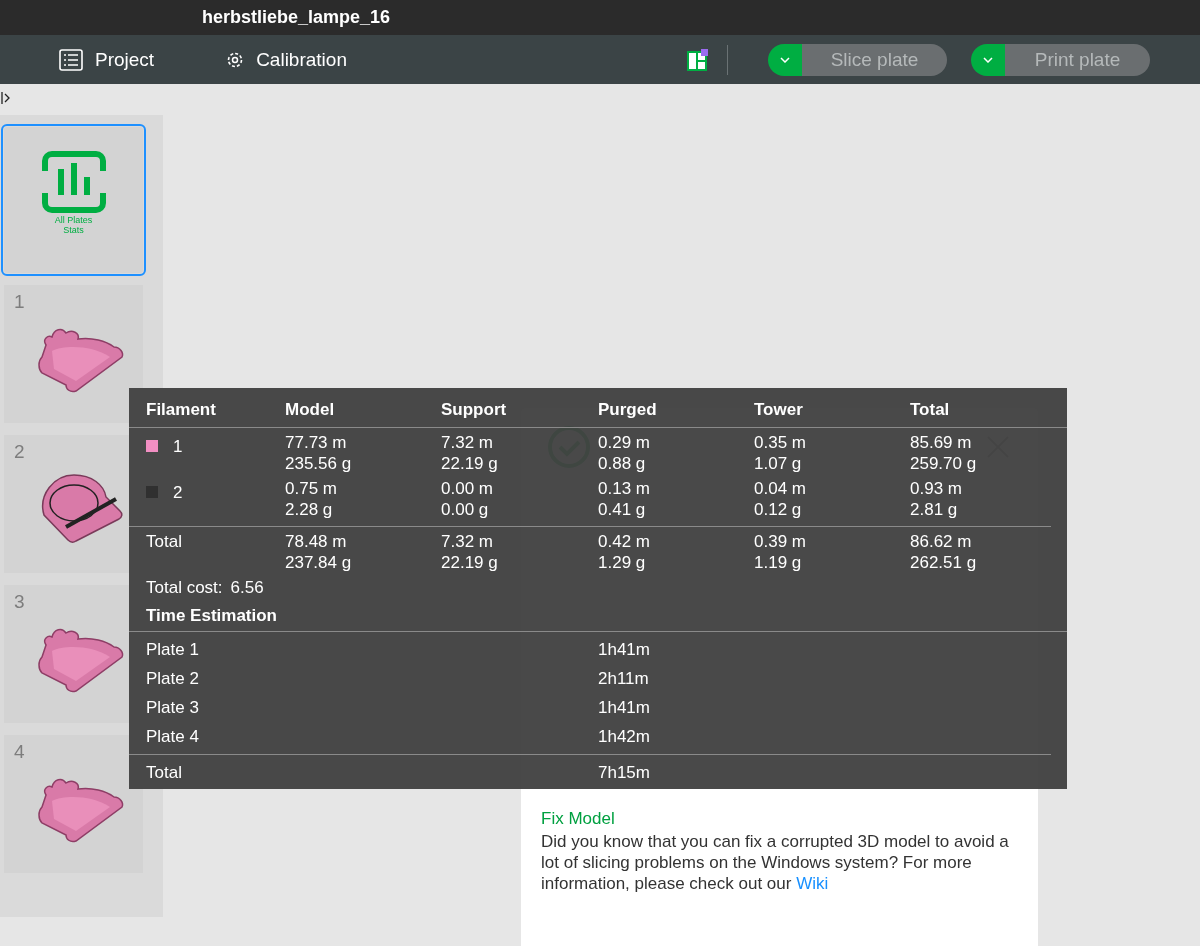 Image resolution: width=1200 pixels, height=946 pixels. What do you see at coordinates (698, 59) in the screenshot?
I see `layout-icon` at bounding box center [698, 59].